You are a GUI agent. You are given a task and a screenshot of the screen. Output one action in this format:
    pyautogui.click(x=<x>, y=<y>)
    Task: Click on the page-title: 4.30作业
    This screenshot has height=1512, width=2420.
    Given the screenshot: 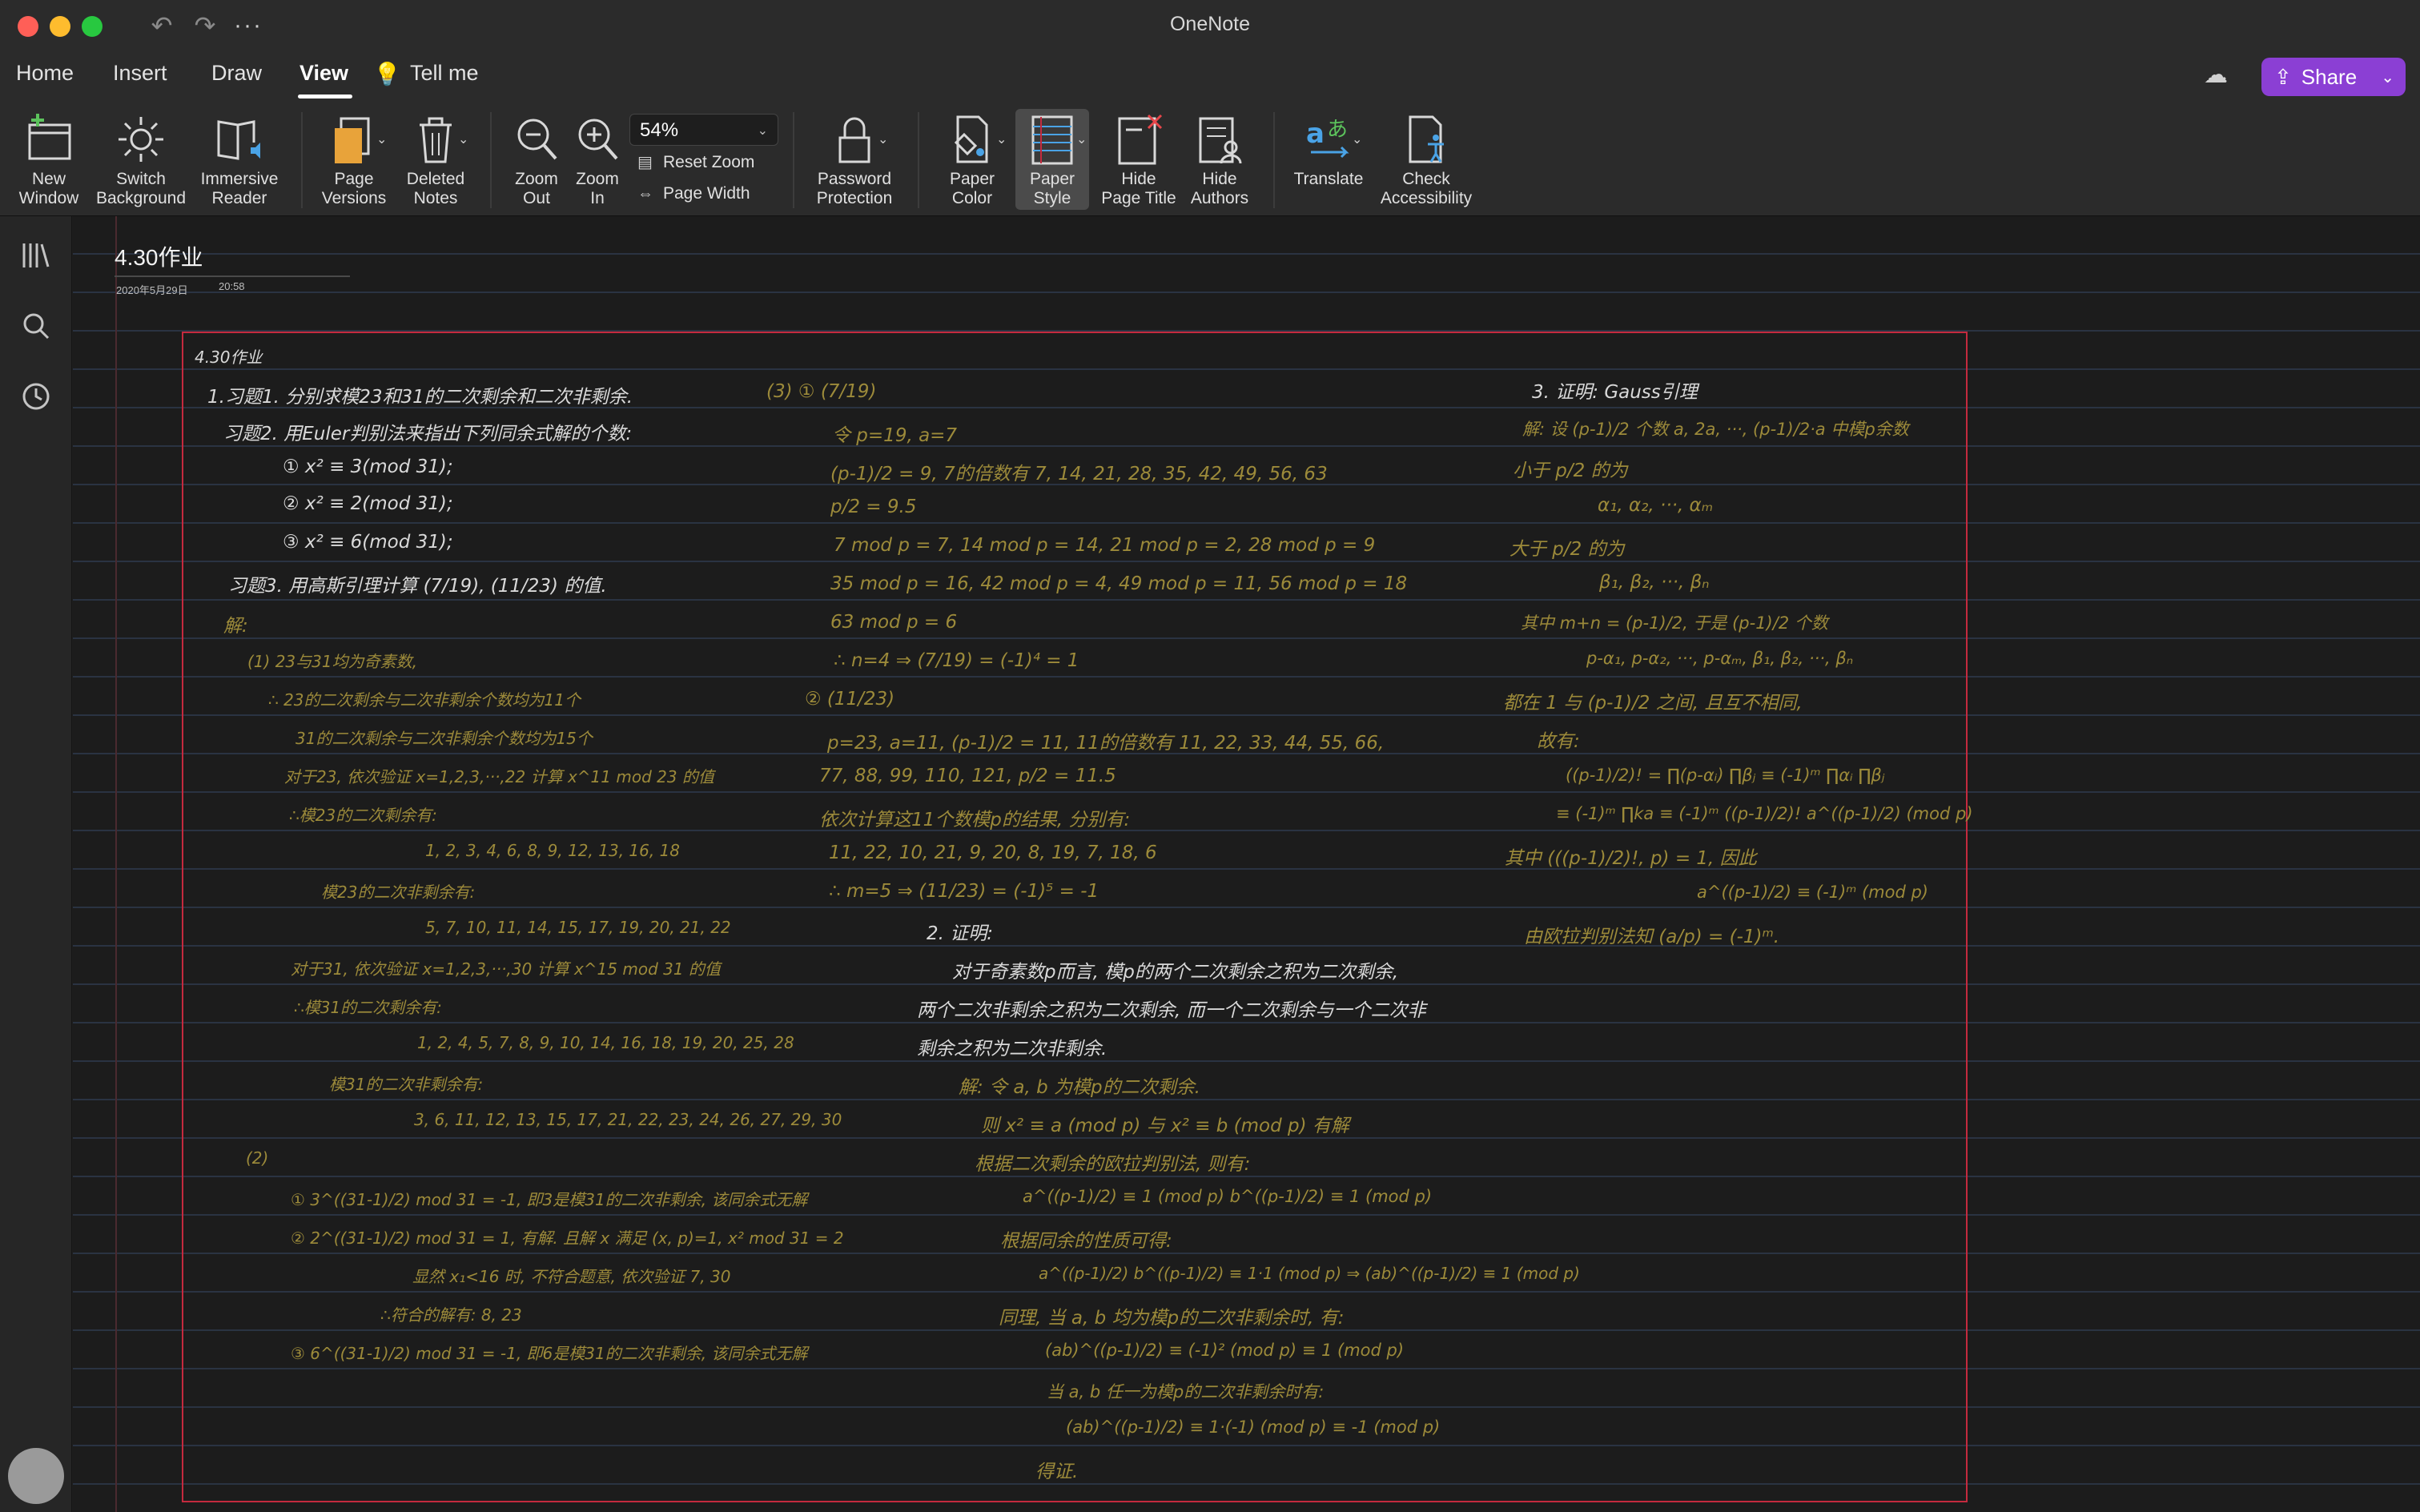 What is the action you would take?
    pyautogui.click(x=159, y=256)
    